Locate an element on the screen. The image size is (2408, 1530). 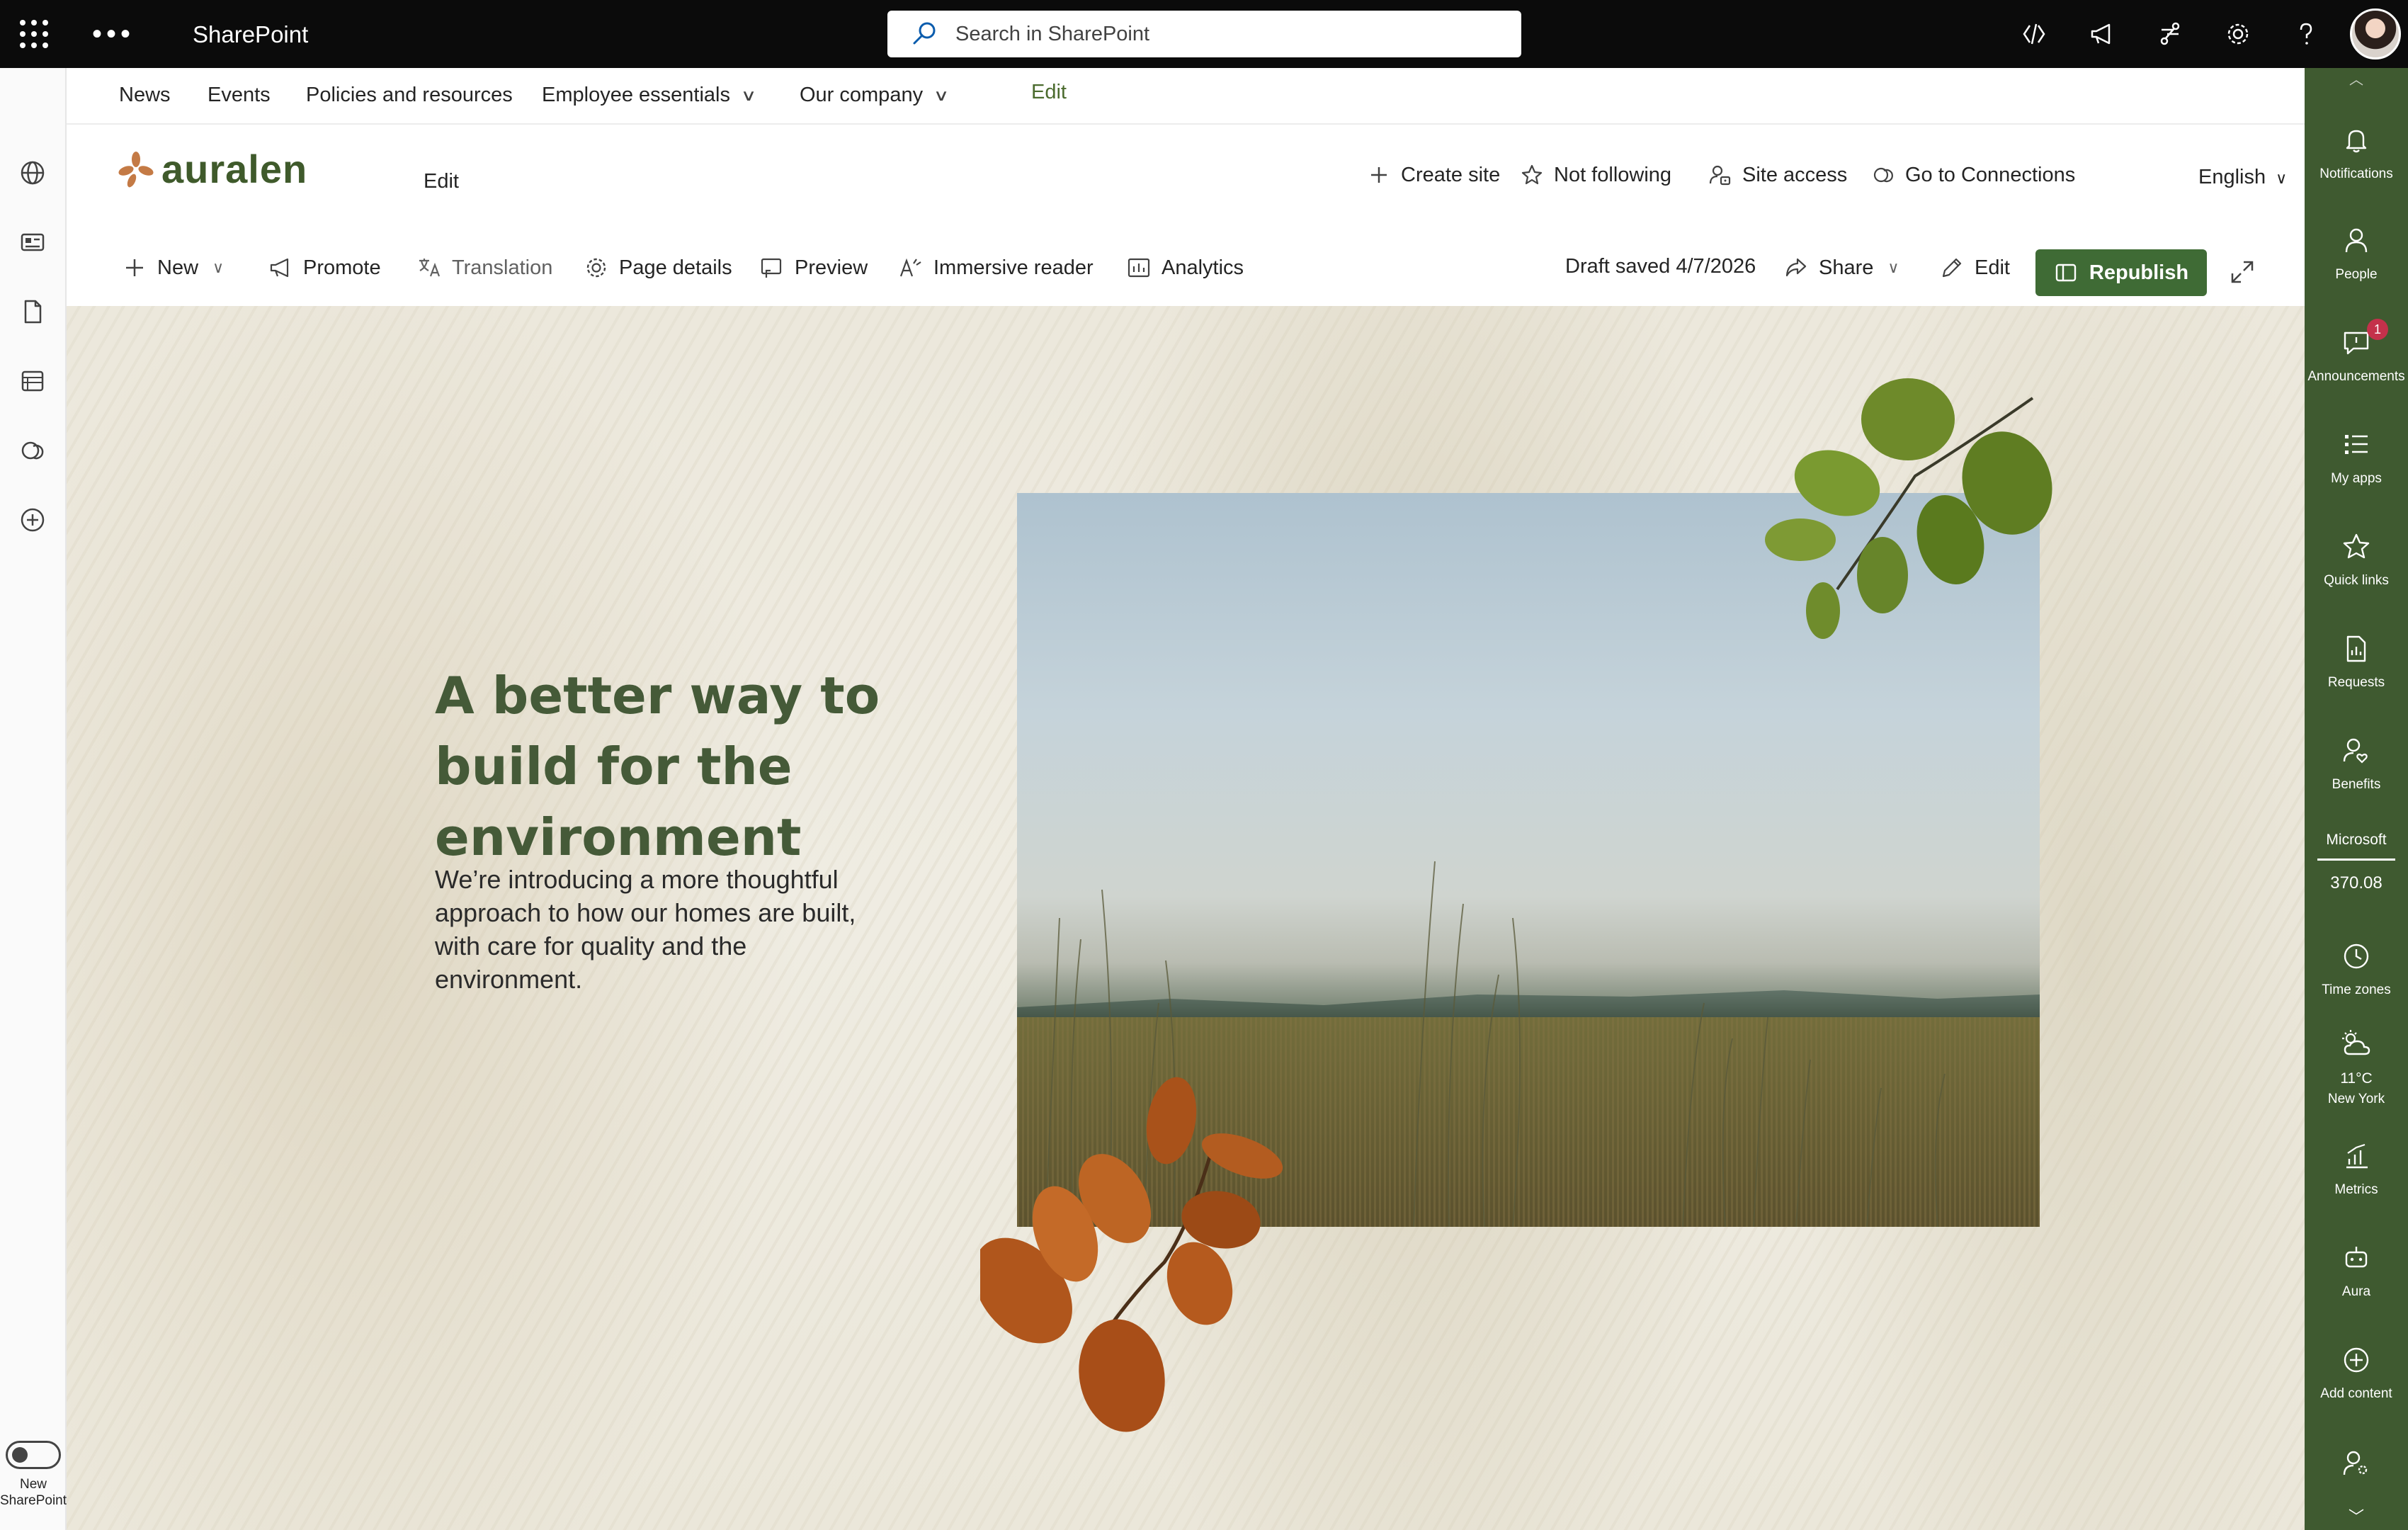
republish-label: Republish is located at coordinates (2139, 273).